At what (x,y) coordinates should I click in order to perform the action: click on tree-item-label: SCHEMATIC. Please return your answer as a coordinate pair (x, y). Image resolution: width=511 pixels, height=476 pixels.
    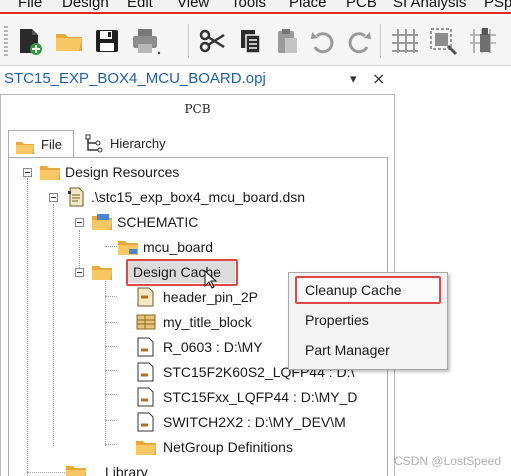
    Looking at the image, I should click on (158, 222).